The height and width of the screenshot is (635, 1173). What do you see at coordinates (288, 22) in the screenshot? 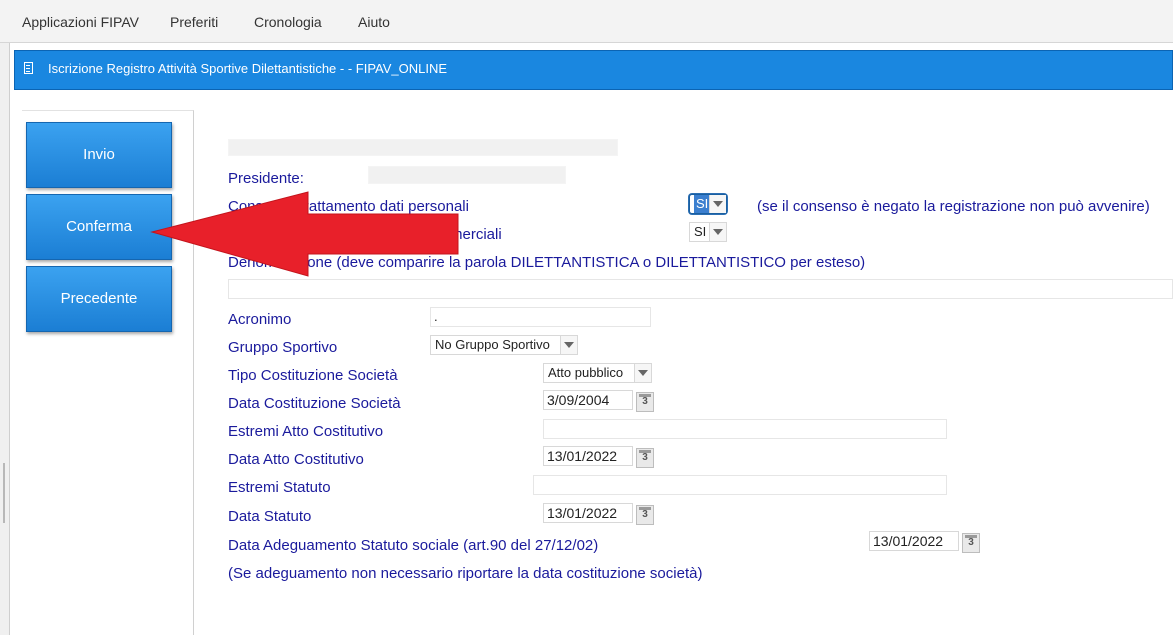
I see `menu-cronologia: Cronologia` at bounding box center [288, 22].